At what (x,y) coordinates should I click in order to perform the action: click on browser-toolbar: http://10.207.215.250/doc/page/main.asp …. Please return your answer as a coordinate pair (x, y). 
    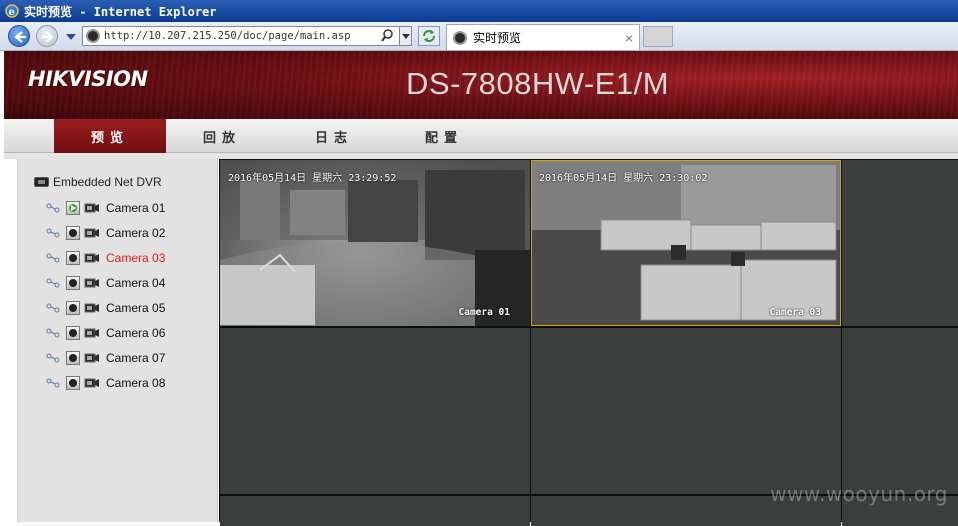
    Looking at the image, I should click on (479, 36).